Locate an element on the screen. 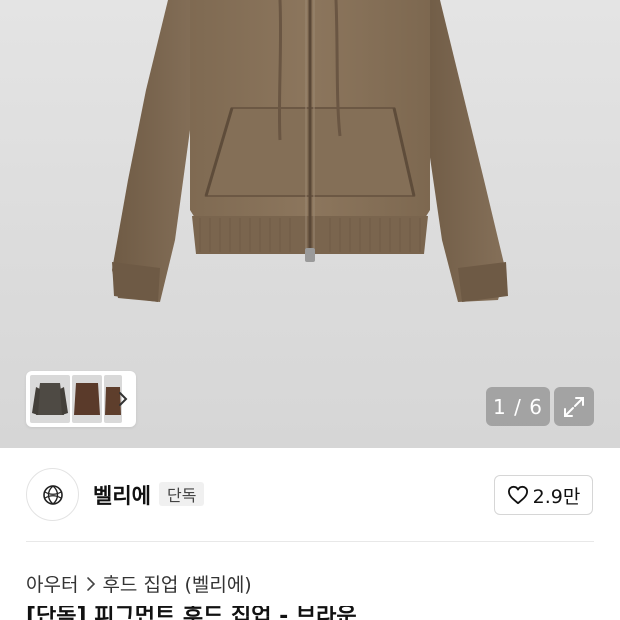  image-counter: 1 / 6 is located at coordinates (518, 406).